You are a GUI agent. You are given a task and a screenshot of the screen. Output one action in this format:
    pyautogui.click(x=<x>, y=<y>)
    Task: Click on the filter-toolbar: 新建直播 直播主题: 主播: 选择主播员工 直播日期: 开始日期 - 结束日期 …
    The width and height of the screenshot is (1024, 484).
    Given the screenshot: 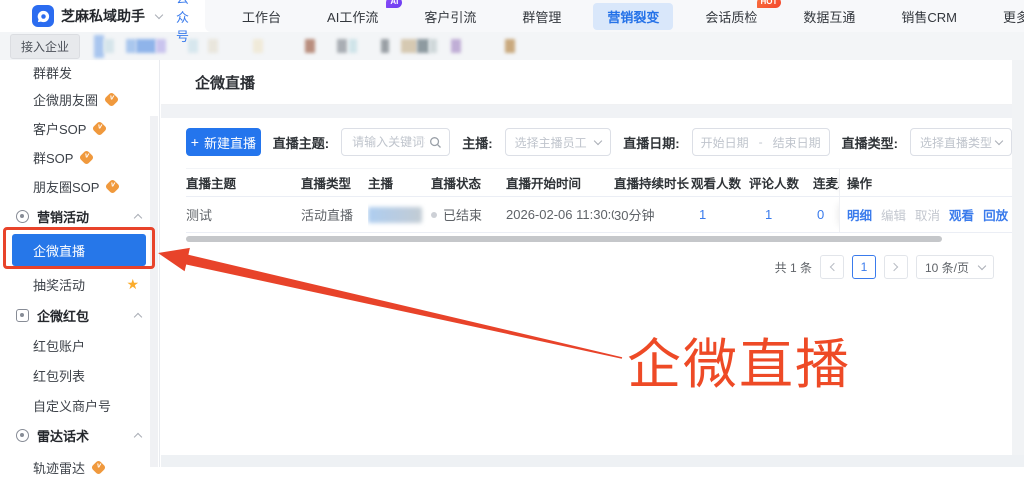 What is the action you would take?
    pyautogui.click(x=586, y=137)
    